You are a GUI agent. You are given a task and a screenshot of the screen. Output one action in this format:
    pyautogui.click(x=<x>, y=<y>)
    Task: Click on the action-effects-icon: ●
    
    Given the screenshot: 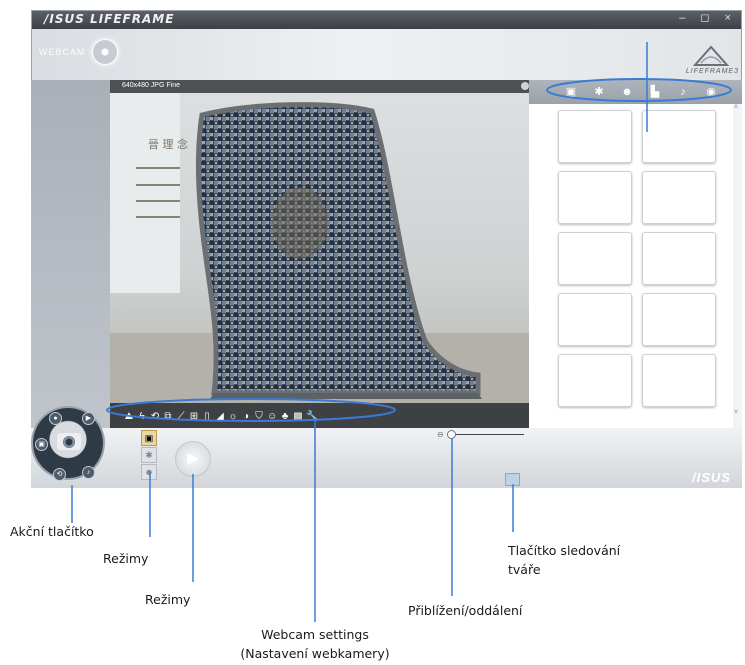 What is the action you would take?
    pyautogui.click(x=55, y=418)
    